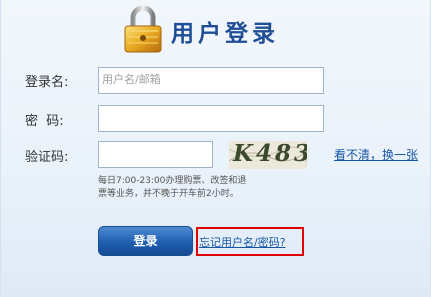 Image resolution: width=431 pixels, height=297 pixels. Describe the element at coordinates (155, 154) in the screenshot. I see `captcha-input` at that location.